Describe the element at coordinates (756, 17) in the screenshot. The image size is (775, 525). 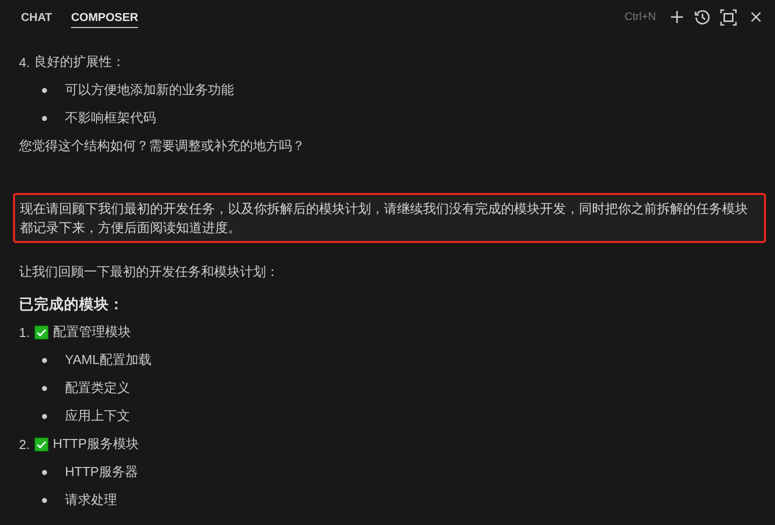
I see `close-icon` at that location.